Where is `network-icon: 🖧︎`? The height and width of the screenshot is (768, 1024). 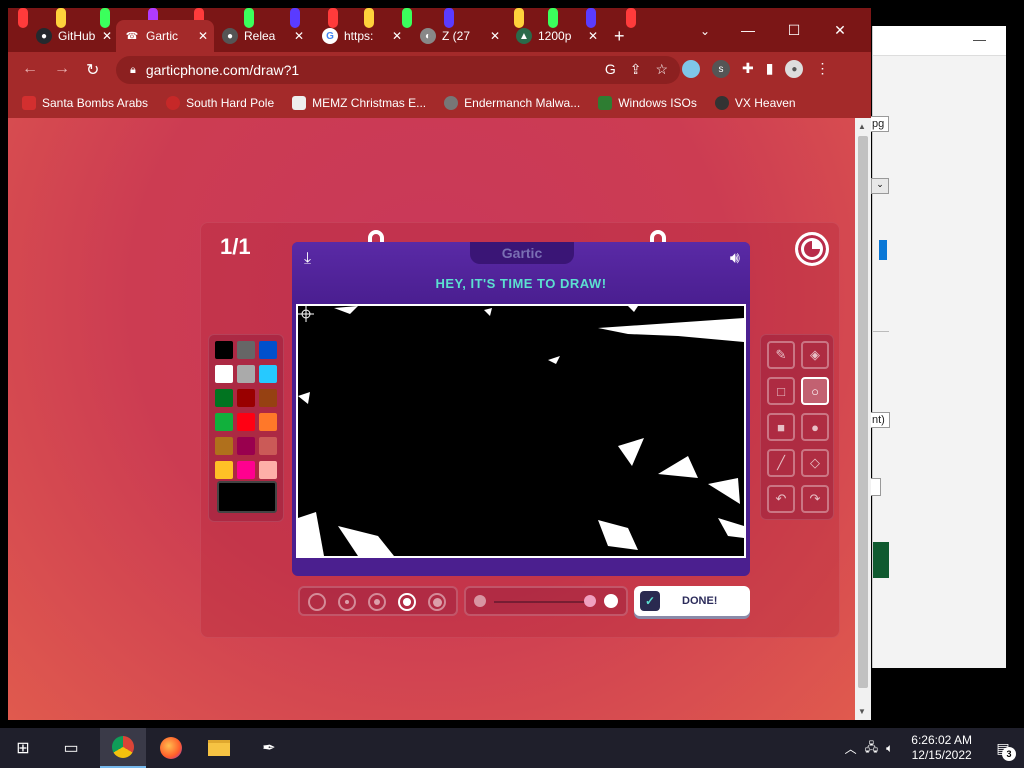 network-icon: 🖧︎ is located at coordinates (871, 748).